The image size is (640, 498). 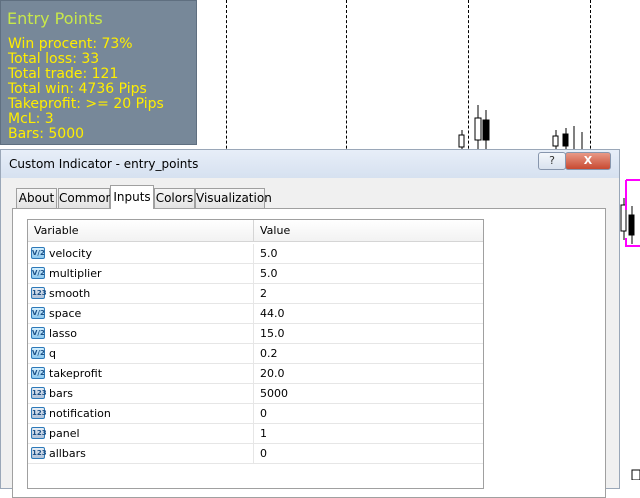 I want to click on tab-about: About, so click(x=36, y=198).